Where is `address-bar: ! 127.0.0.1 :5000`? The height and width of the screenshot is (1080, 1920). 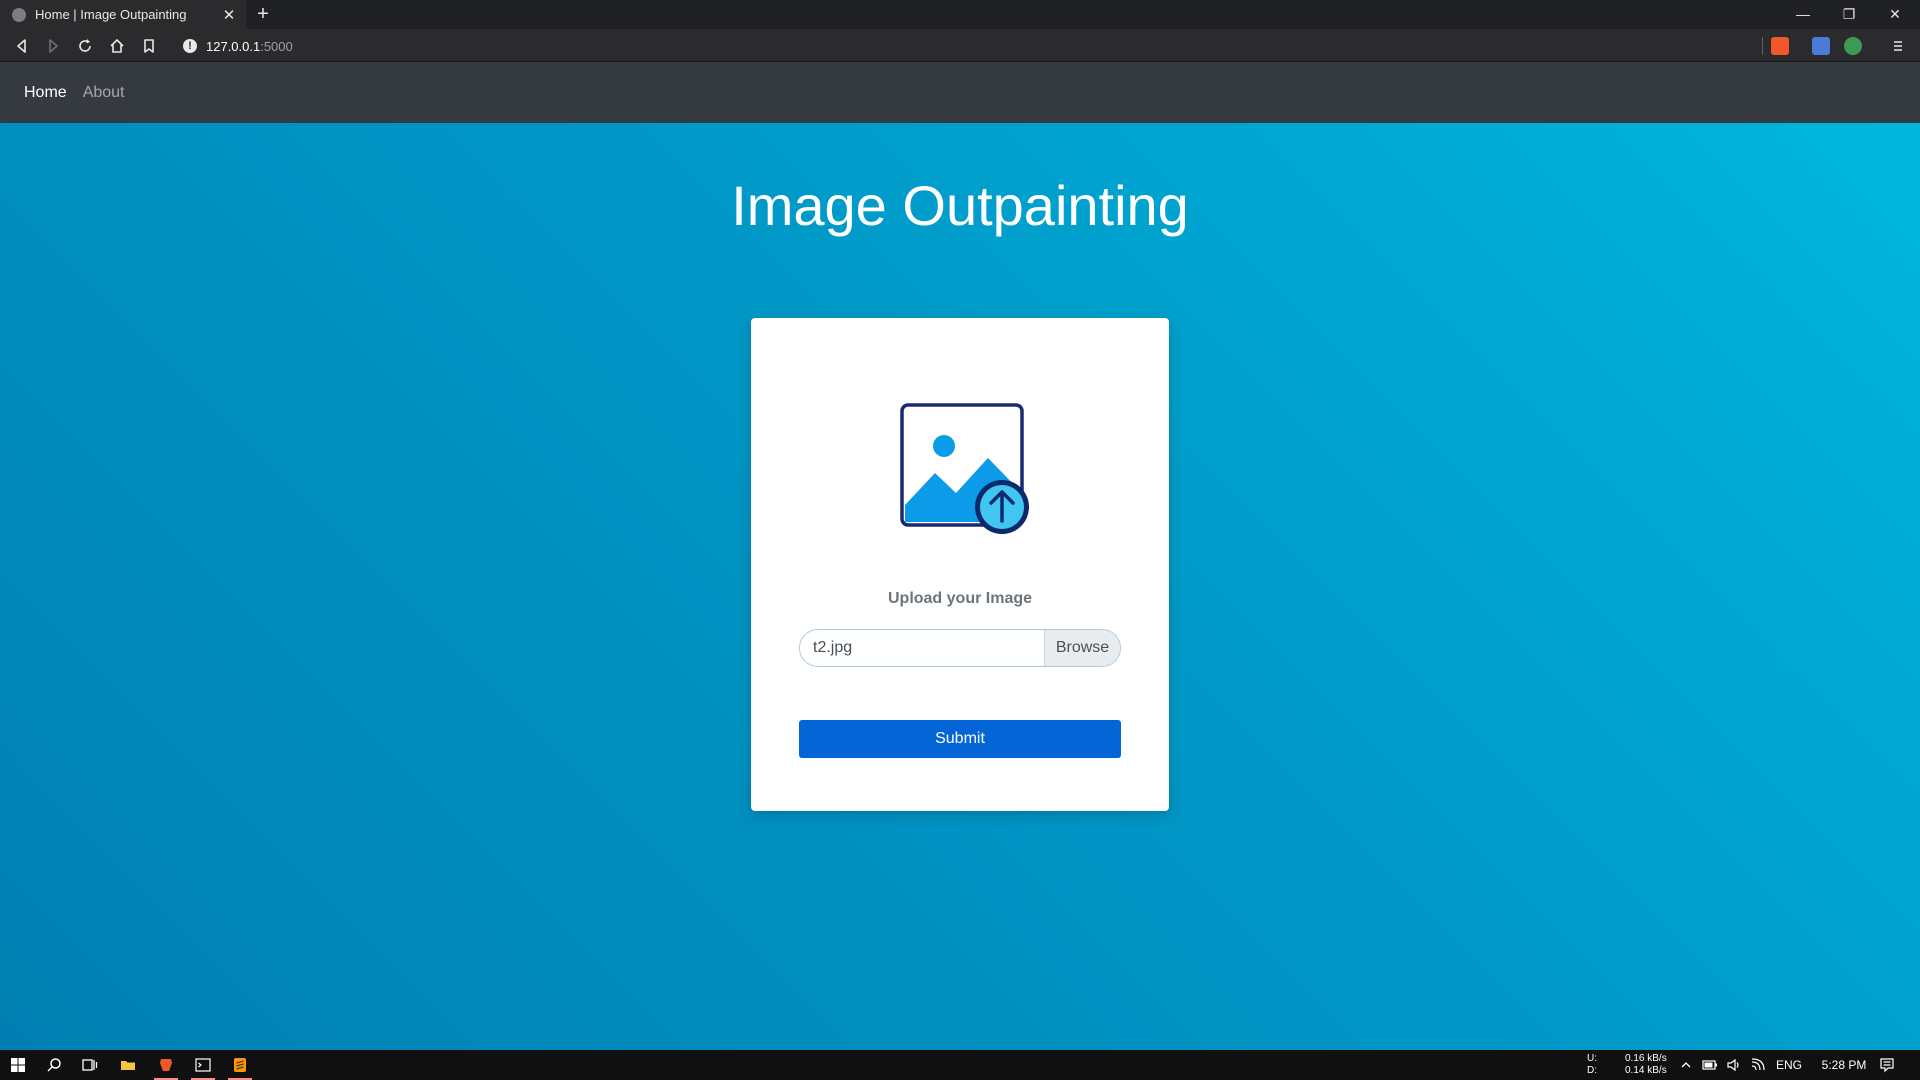
address-bar: ! 127.0.0.1 :5000 is located at coordinates (967, 46).